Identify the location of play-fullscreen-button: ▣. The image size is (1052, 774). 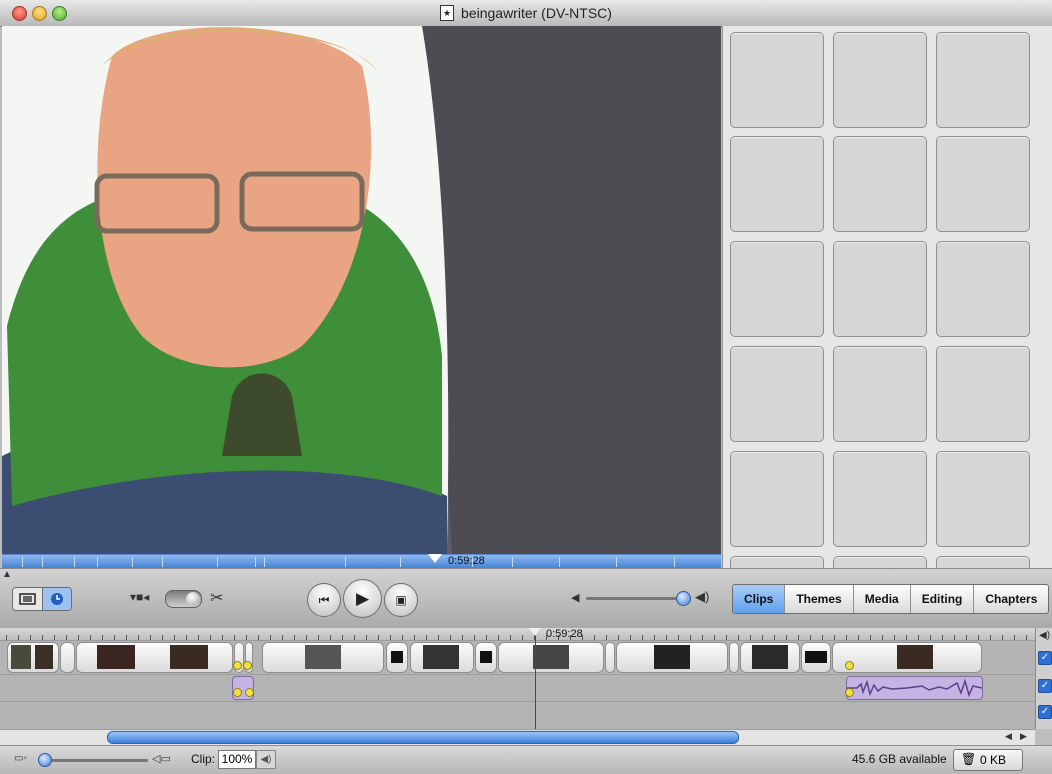
(401, 600).